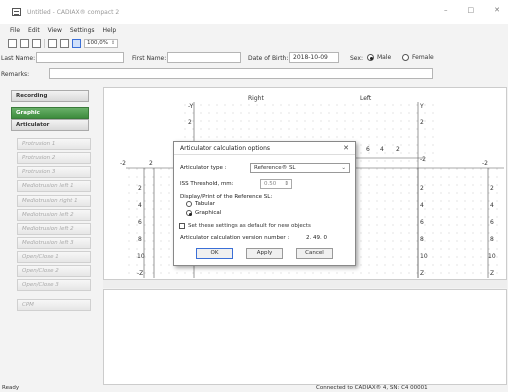  Describe the element at coordinates (82, 30) in the screenshot. I see `menu-settings: Settings` at that location.